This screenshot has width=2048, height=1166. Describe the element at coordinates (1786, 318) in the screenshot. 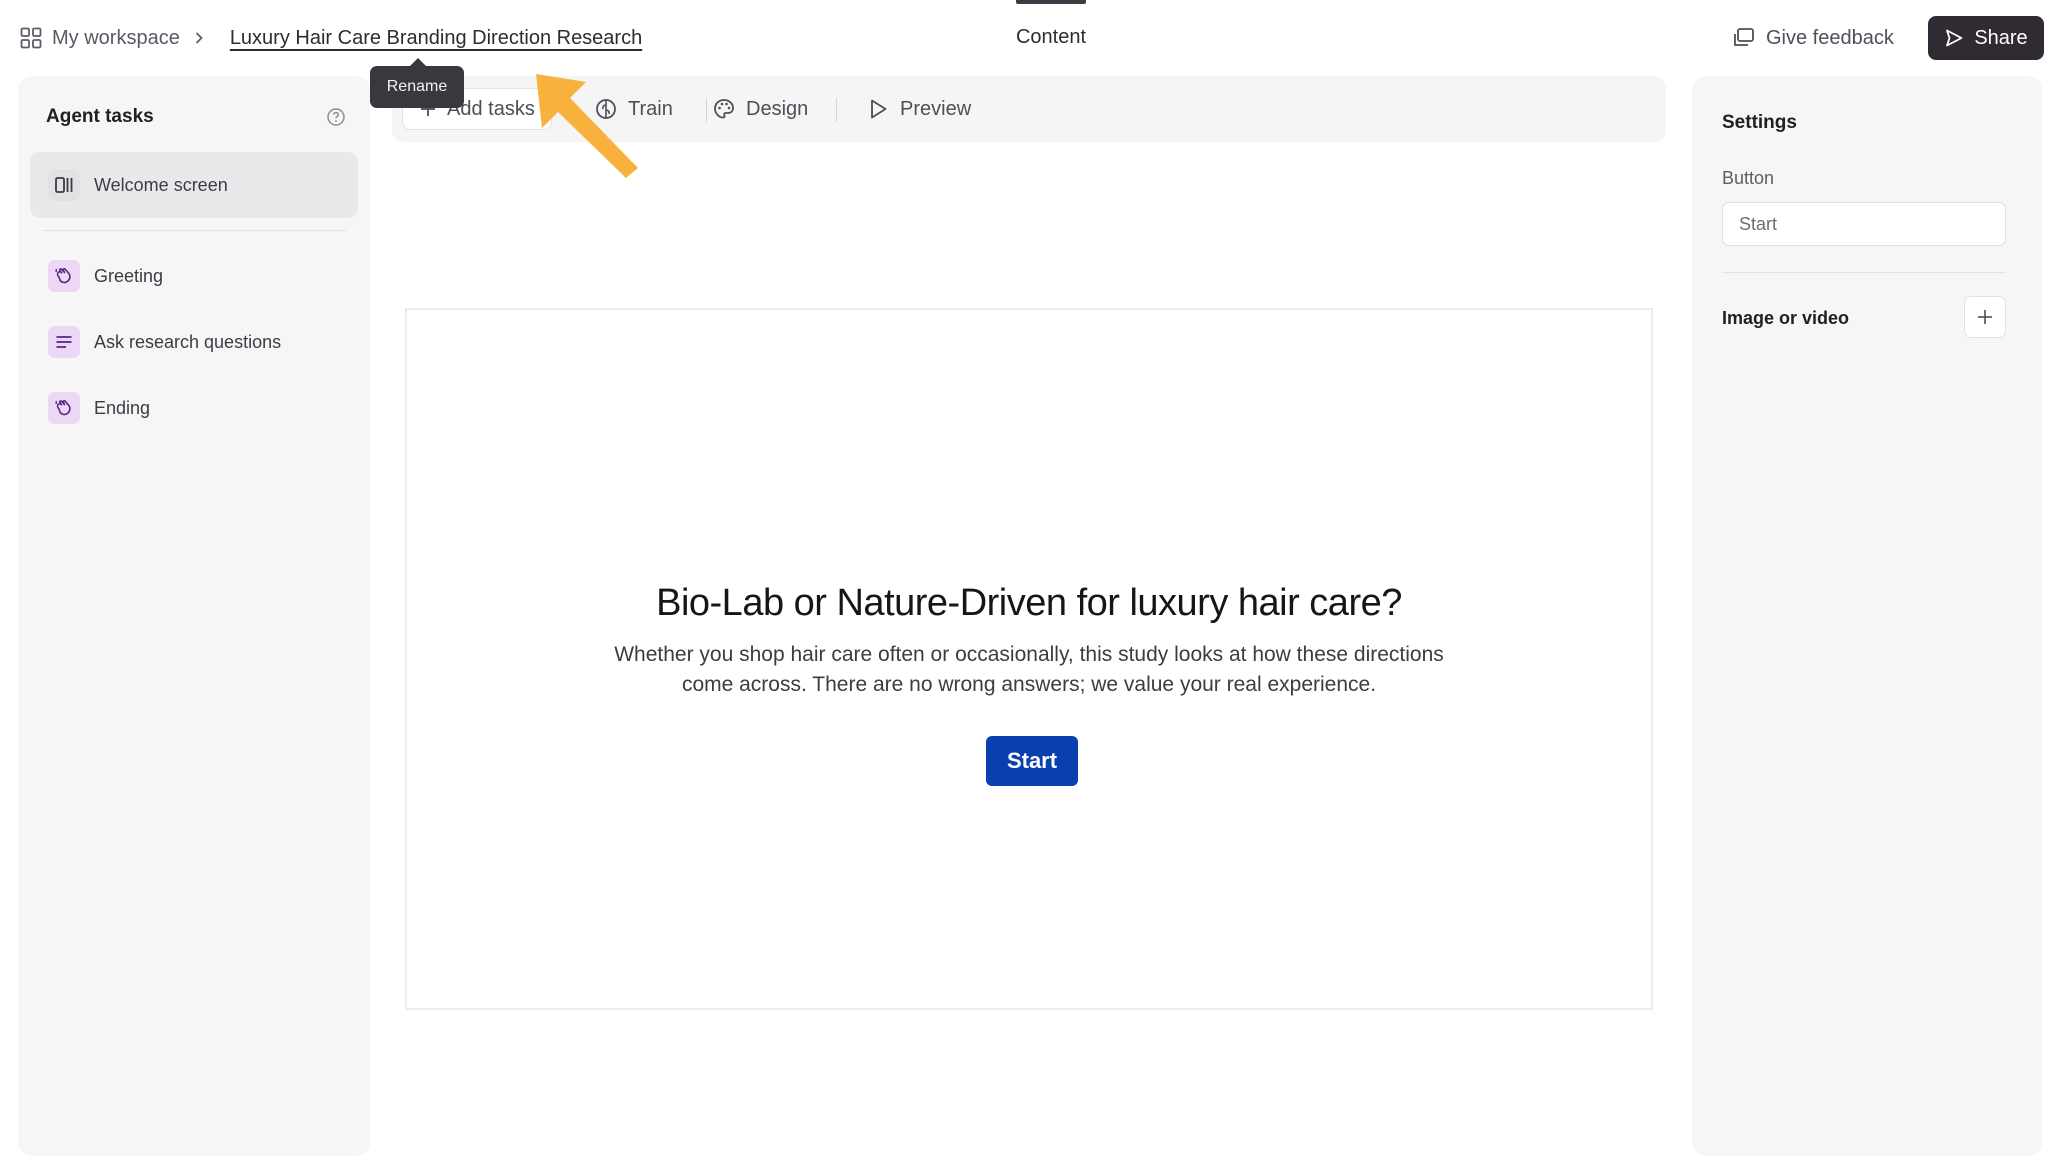

I see `image-or-video-label: Image or video` at that location.